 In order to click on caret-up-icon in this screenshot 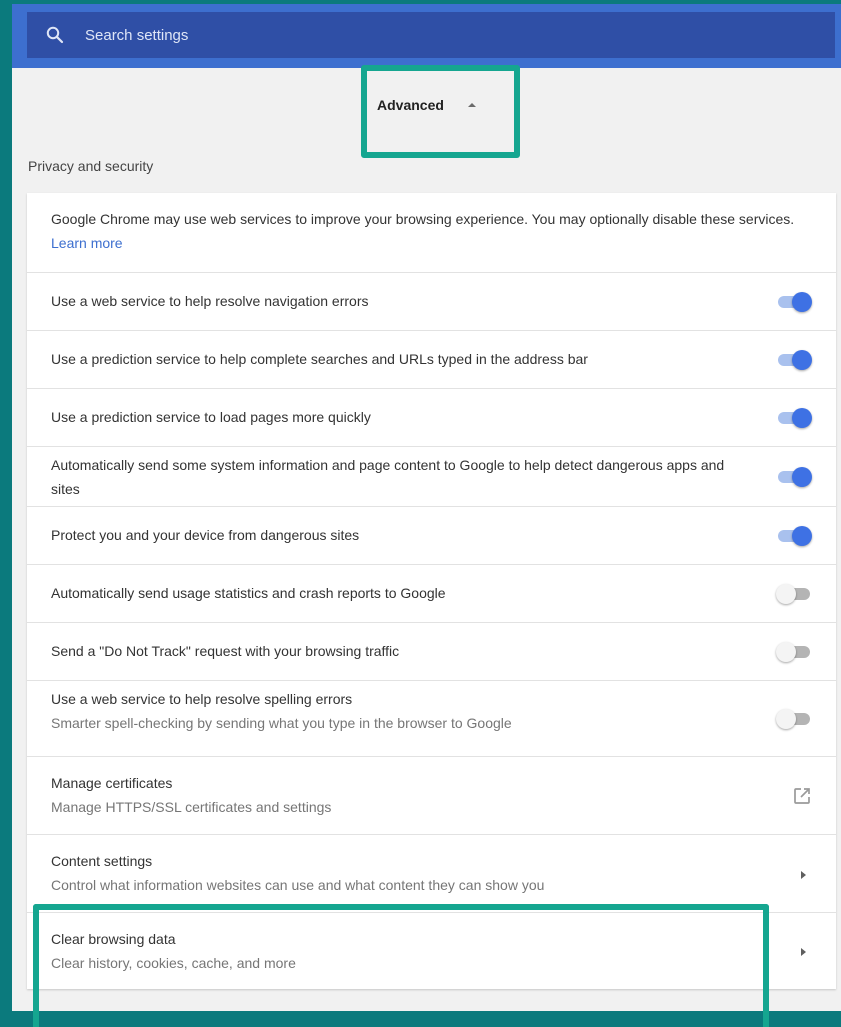, I will do `click(471, 105)`.